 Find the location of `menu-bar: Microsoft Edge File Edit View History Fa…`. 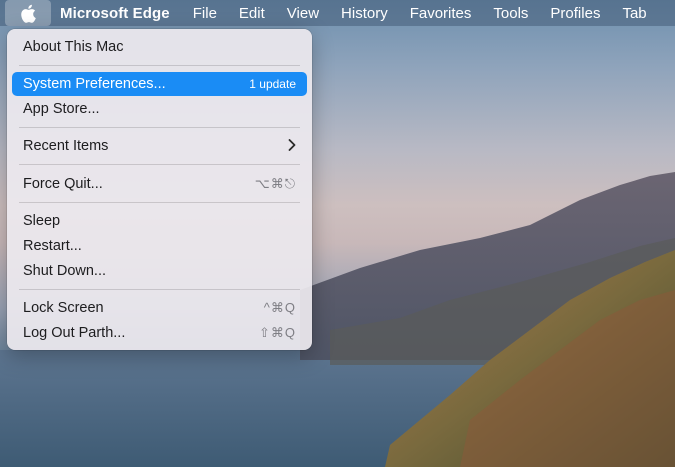

menu-bar: Microsoft Edge File Edit View History Fa… is located at coordinates (337, 13).